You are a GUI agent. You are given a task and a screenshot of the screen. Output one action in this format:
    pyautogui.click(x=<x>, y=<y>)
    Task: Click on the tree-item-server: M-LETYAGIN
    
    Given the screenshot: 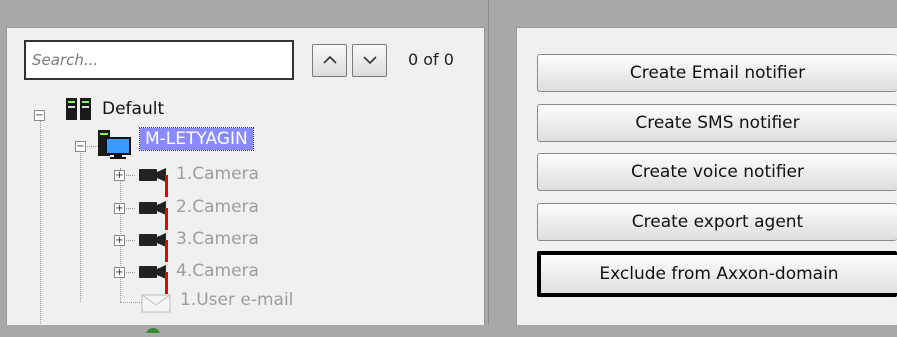 What is the action you would take?
    pyautogui.click(x=196, y=139)
    